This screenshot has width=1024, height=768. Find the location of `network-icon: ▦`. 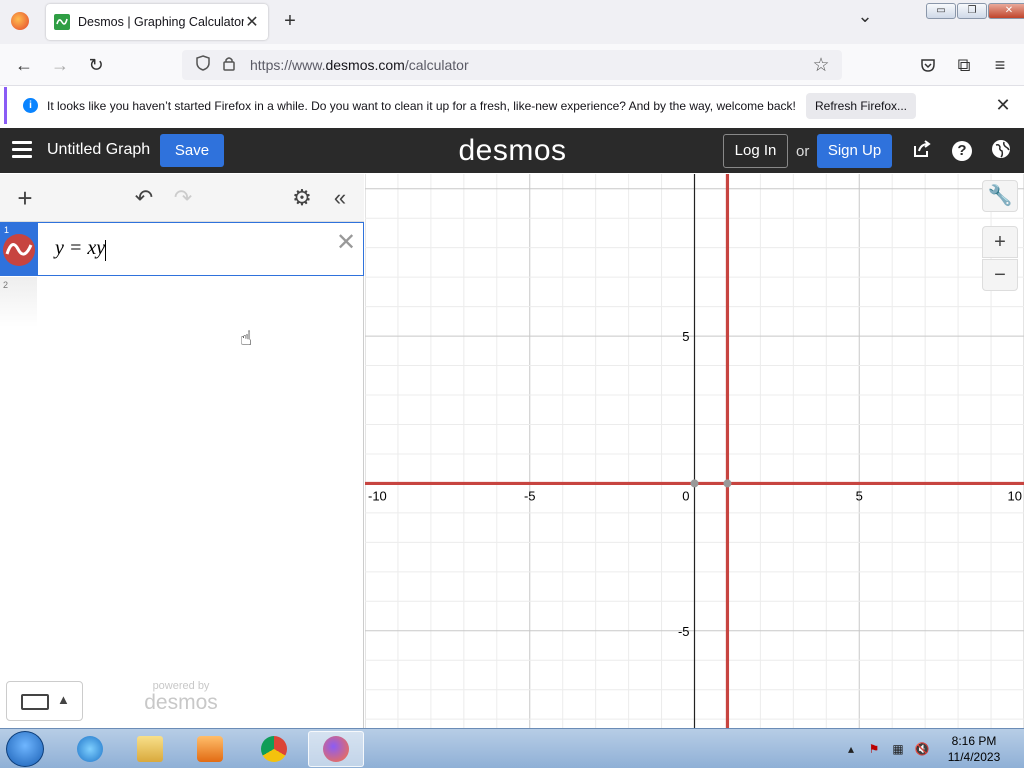

network-icon: ▦ is located at coordinates (898, 749).